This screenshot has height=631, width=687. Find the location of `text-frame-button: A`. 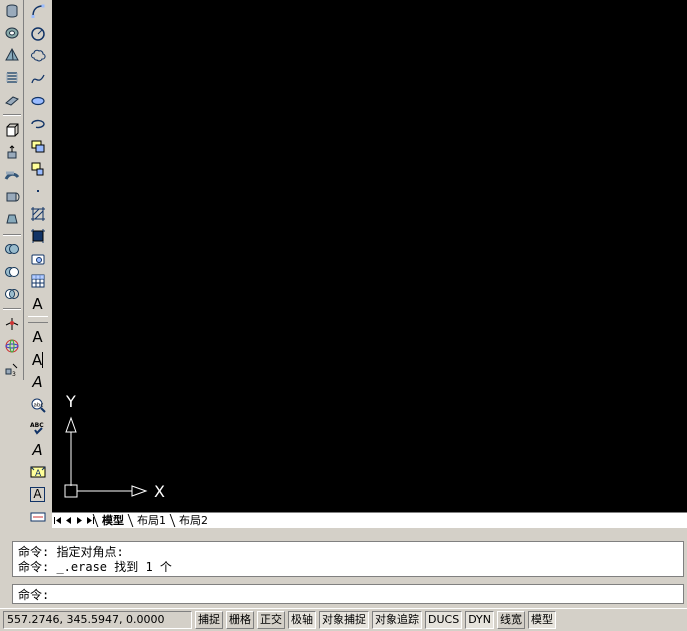

text-frame-button: A is located at coordinates (38, 495).